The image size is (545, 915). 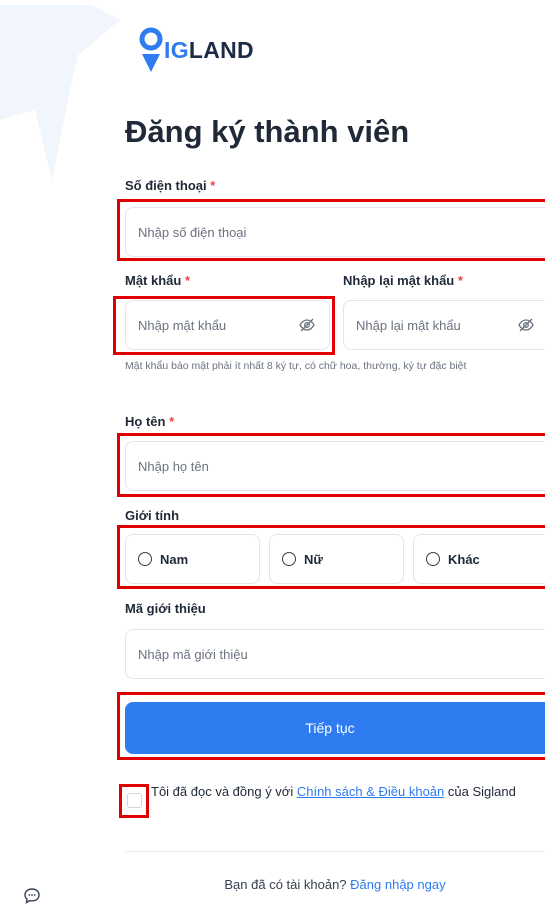 I want to click on fullname-input: Nhập họ tên, so click(x=335, y=466).